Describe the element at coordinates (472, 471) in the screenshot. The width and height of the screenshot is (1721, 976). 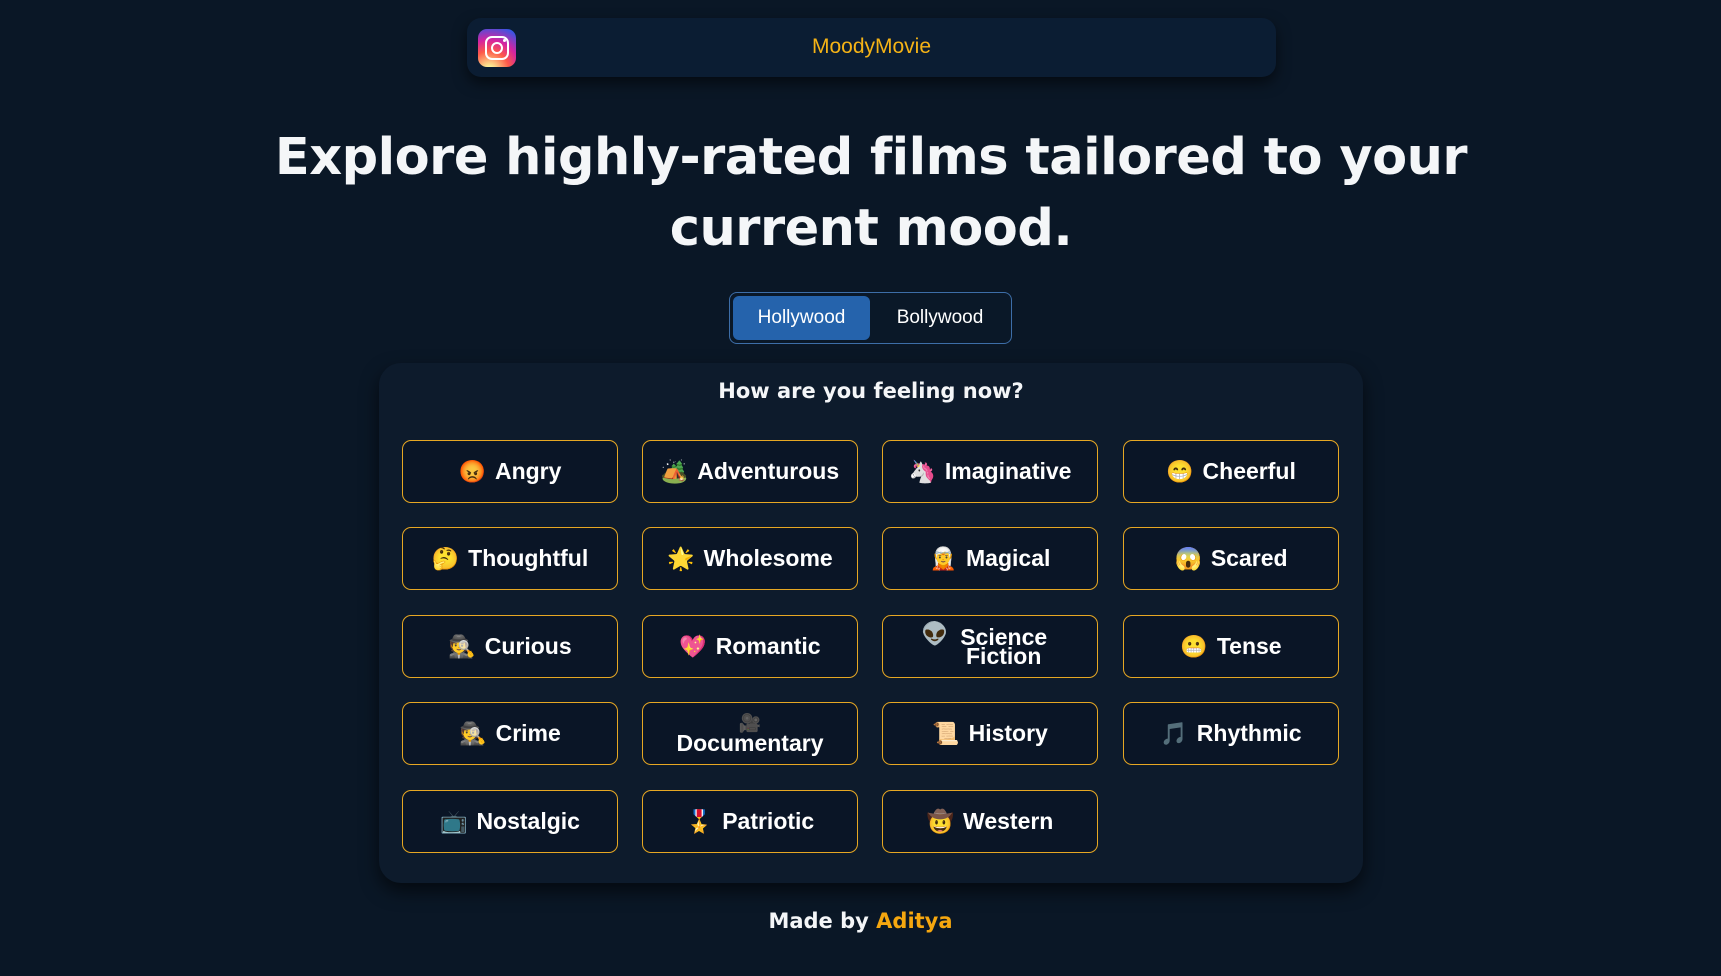
I see `angry-face-icon: 😡` at that location.